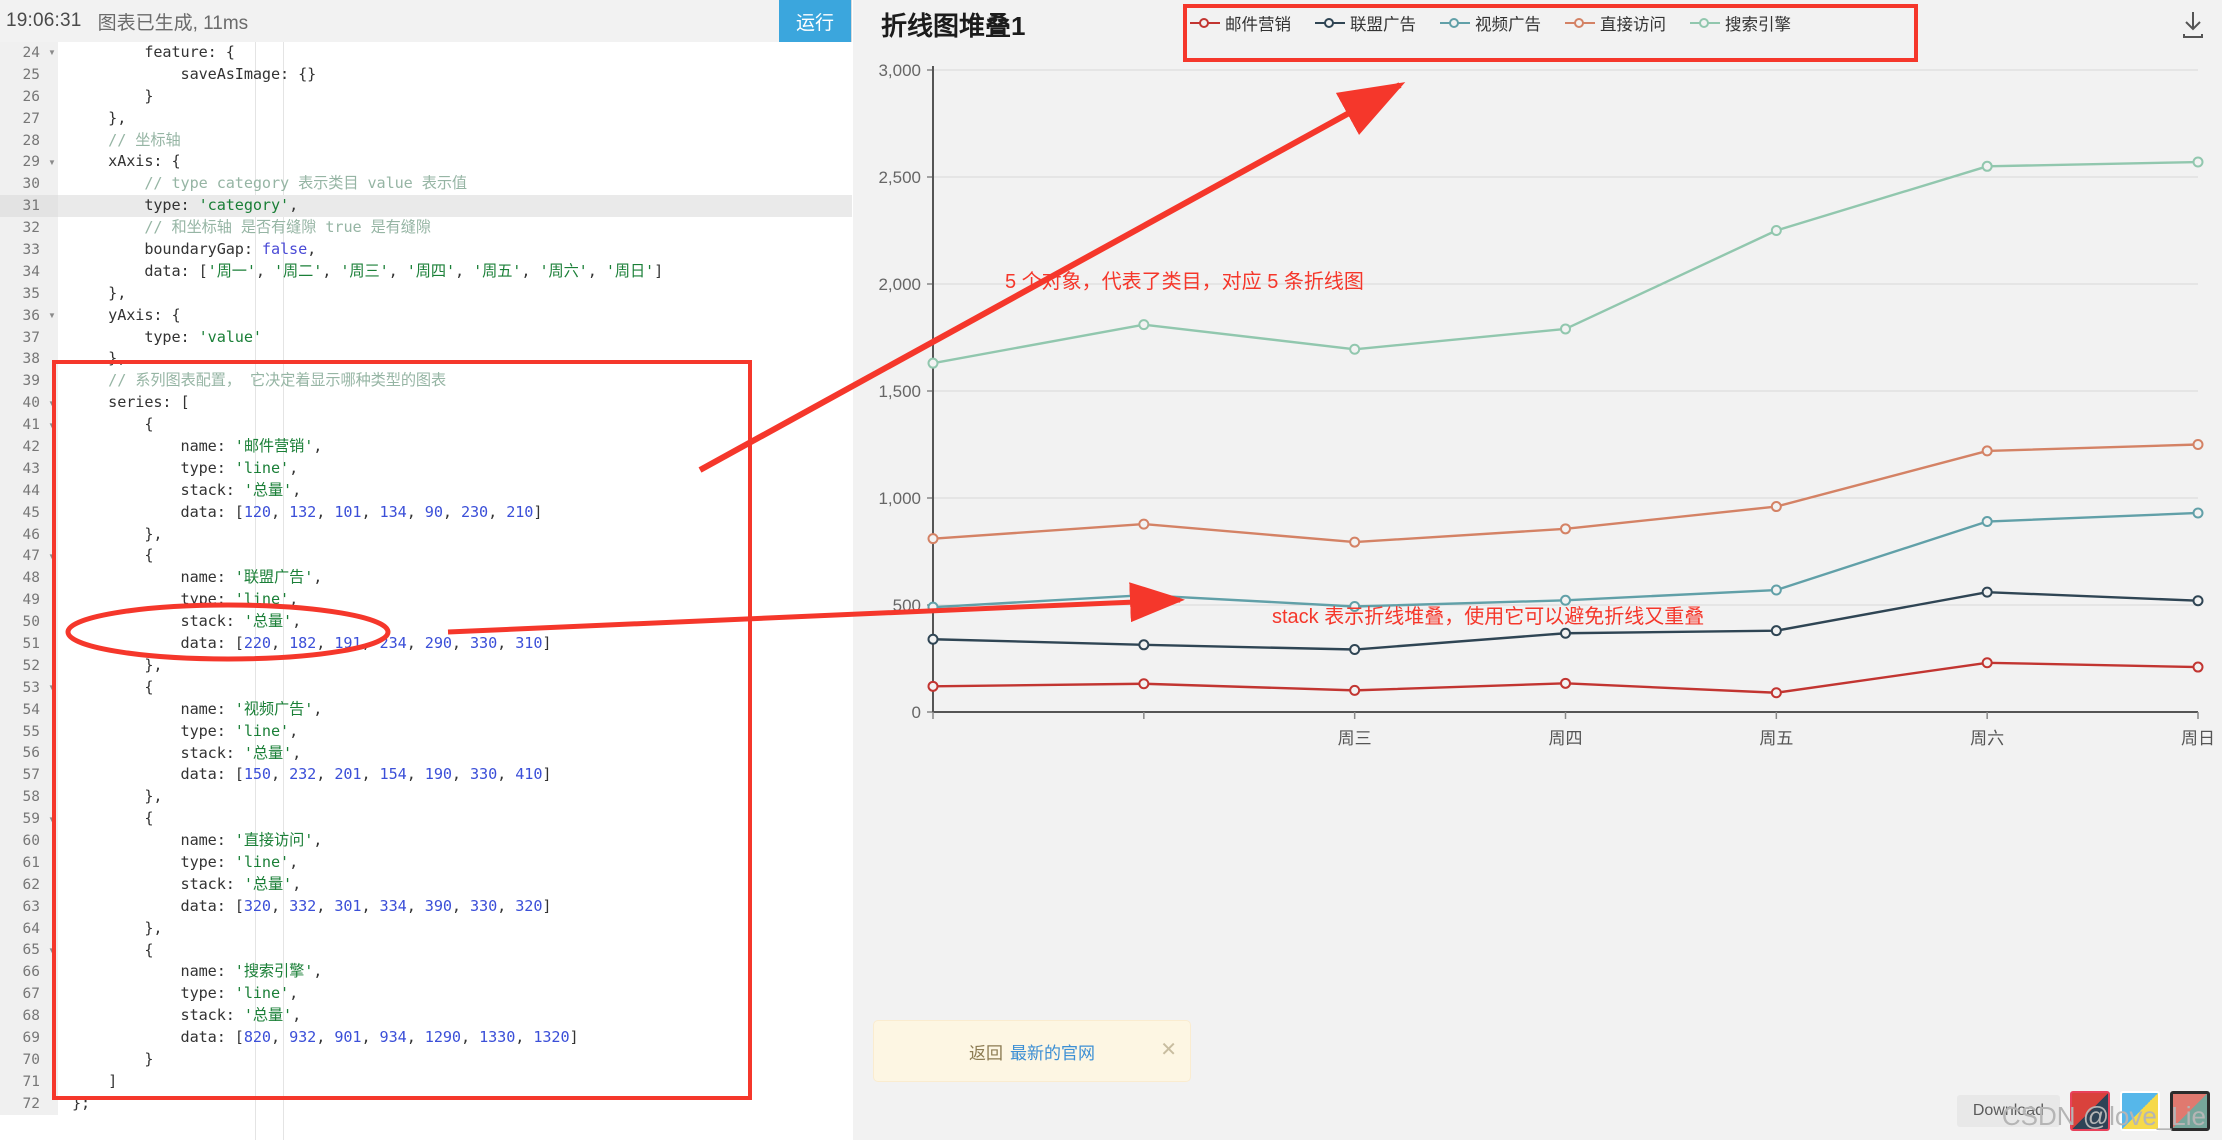  Describe the element at coordinates (426, 490) in the screenshot. I see `code-line: 44 stack: '总量',` at that location.